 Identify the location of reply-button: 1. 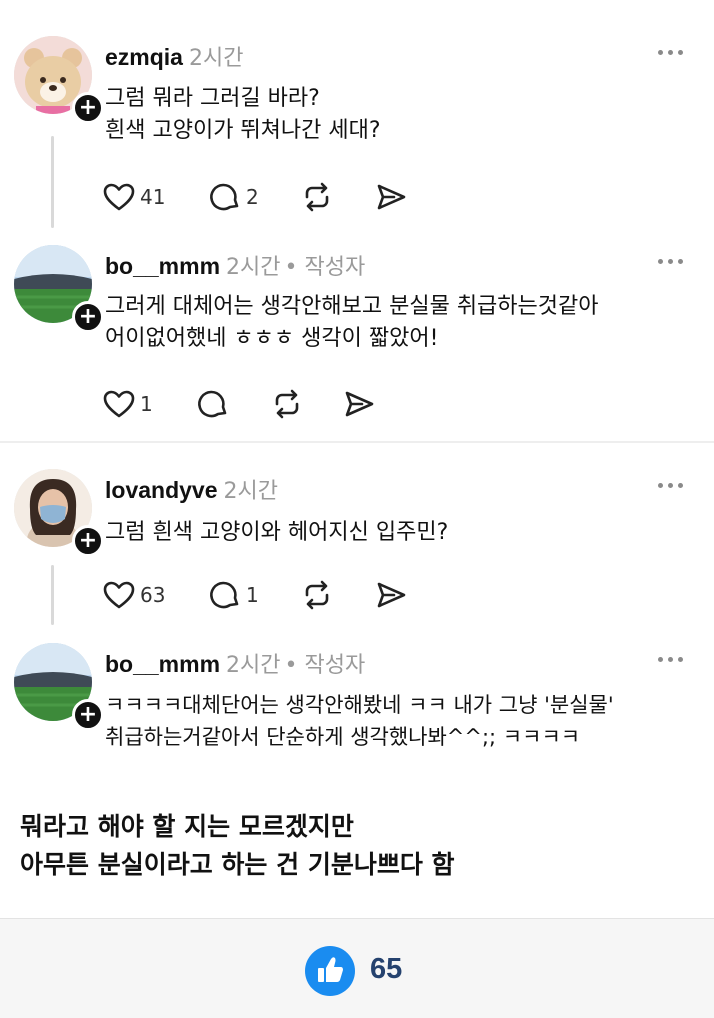
(233, 595).